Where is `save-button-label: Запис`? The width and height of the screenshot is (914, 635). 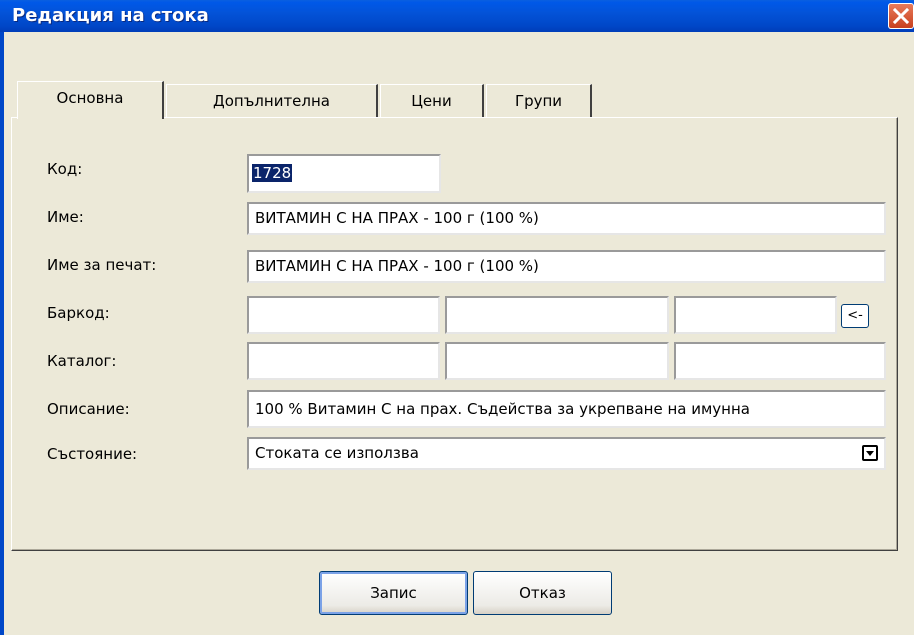 save-button-label: Запис is located at coordinates (393, 593).